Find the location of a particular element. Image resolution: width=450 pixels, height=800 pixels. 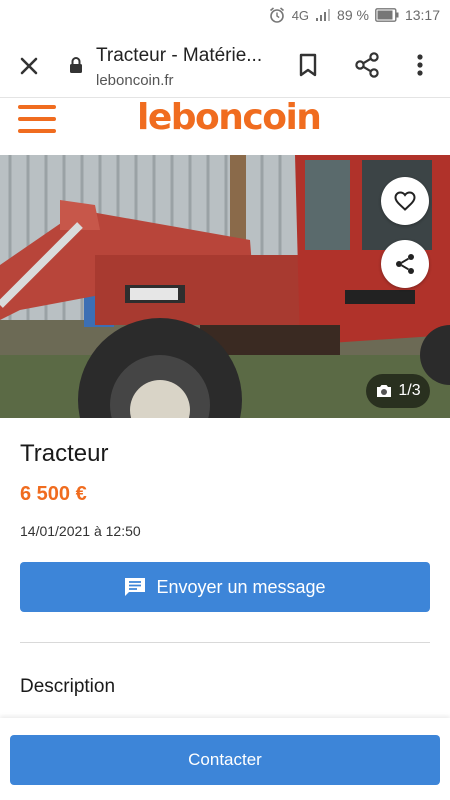

send-message-button: Envoyer un message is located at coordinates (225, 587).